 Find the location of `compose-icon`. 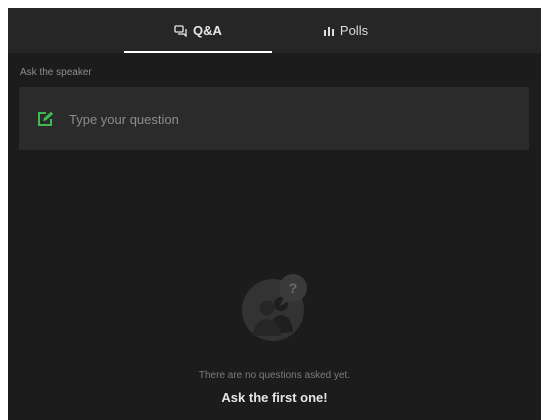

compose-icon is located at coordinates (46, 119).